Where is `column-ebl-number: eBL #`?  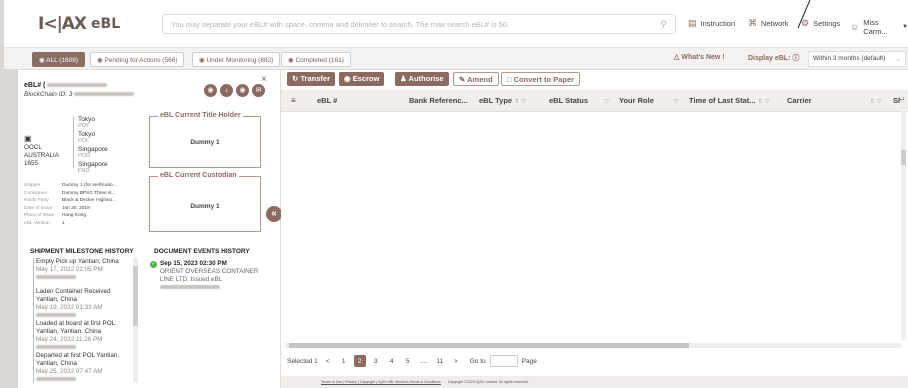
column-ebl-number: eBL # is located at coordinates (327, 100).